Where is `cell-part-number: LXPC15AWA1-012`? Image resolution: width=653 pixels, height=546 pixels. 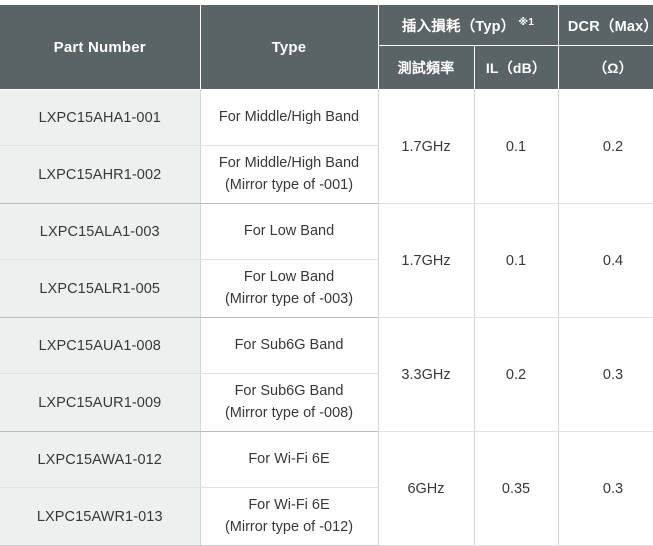
cell-part-number: LXPC15AWA1-012 is located at coordinates (100, 459).